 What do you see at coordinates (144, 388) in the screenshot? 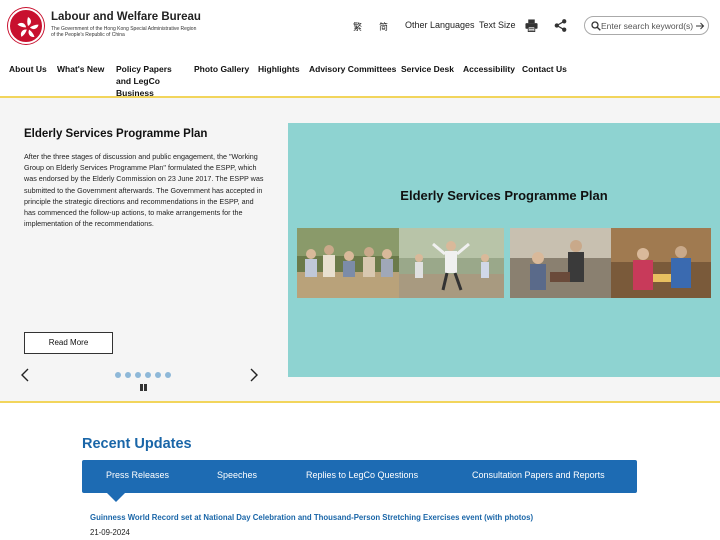
I see `carousel-pause-icon` at bounding box center [144, 388].